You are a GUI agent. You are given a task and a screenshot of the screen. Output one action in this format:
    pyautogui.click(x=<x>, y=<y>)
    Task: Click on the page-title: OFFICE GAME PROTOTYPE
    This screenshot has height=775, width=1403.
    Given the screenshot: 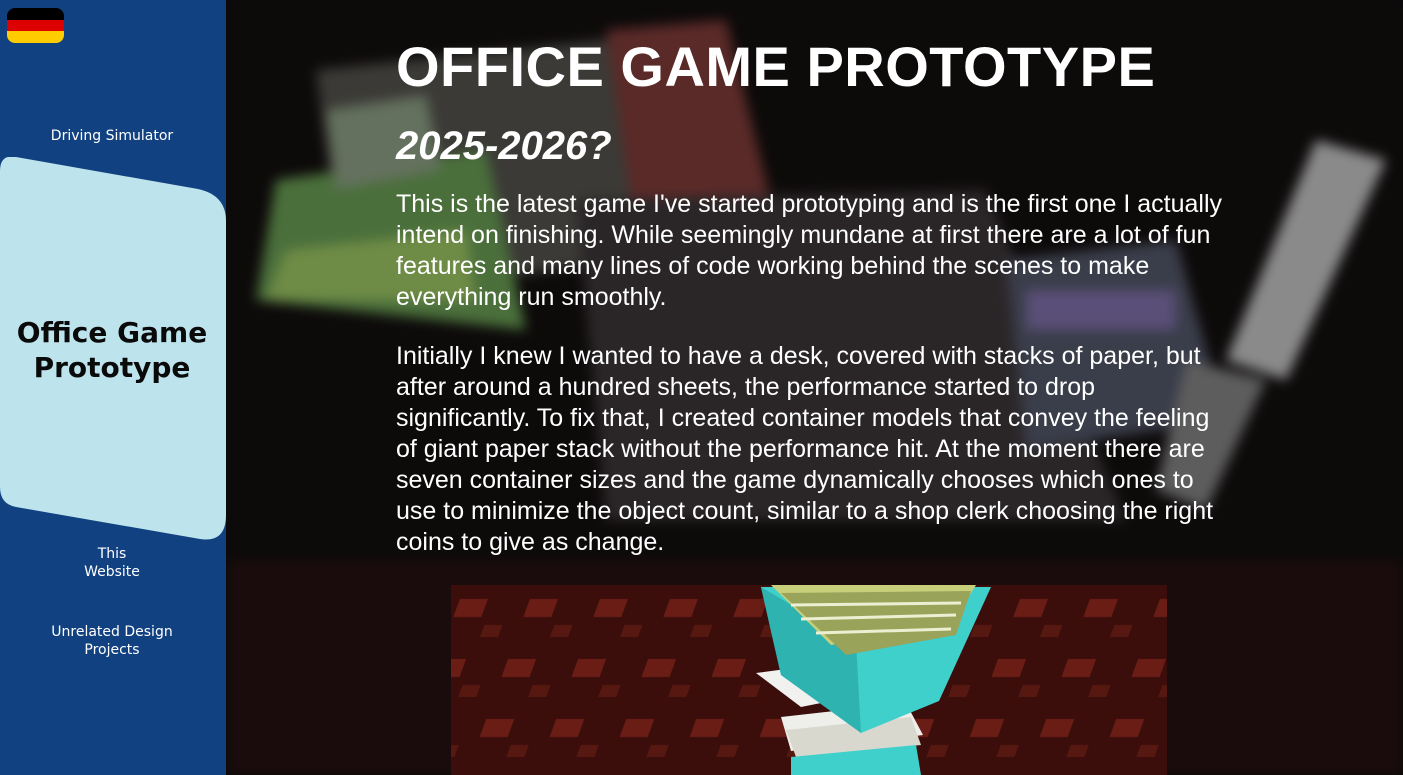 What is the action you would take?
    pyautogui.click(x=776, y=66)
    